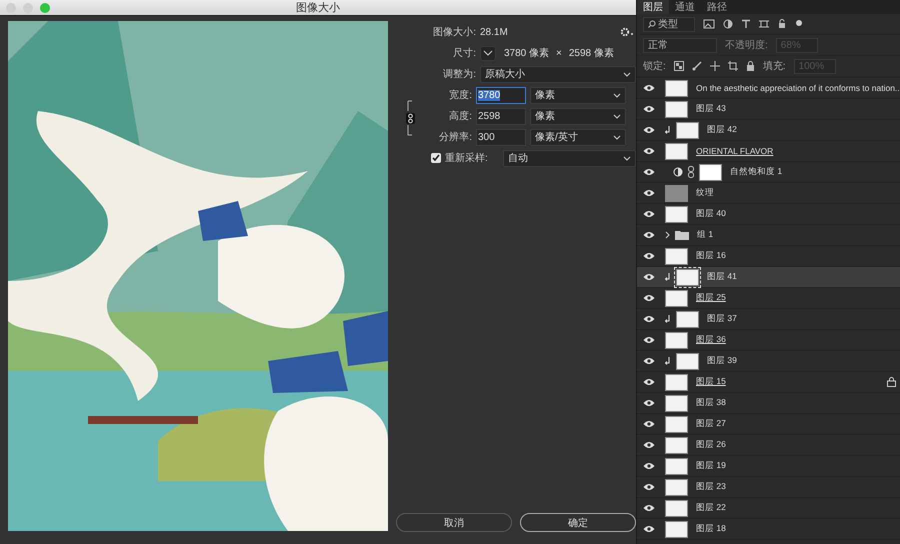 This screenshot has height=544, width=900. Describe the element at coordinates (768, 151) in the screenshot. I see `layer-row: ORIENTAL FLAVOR` at that location.